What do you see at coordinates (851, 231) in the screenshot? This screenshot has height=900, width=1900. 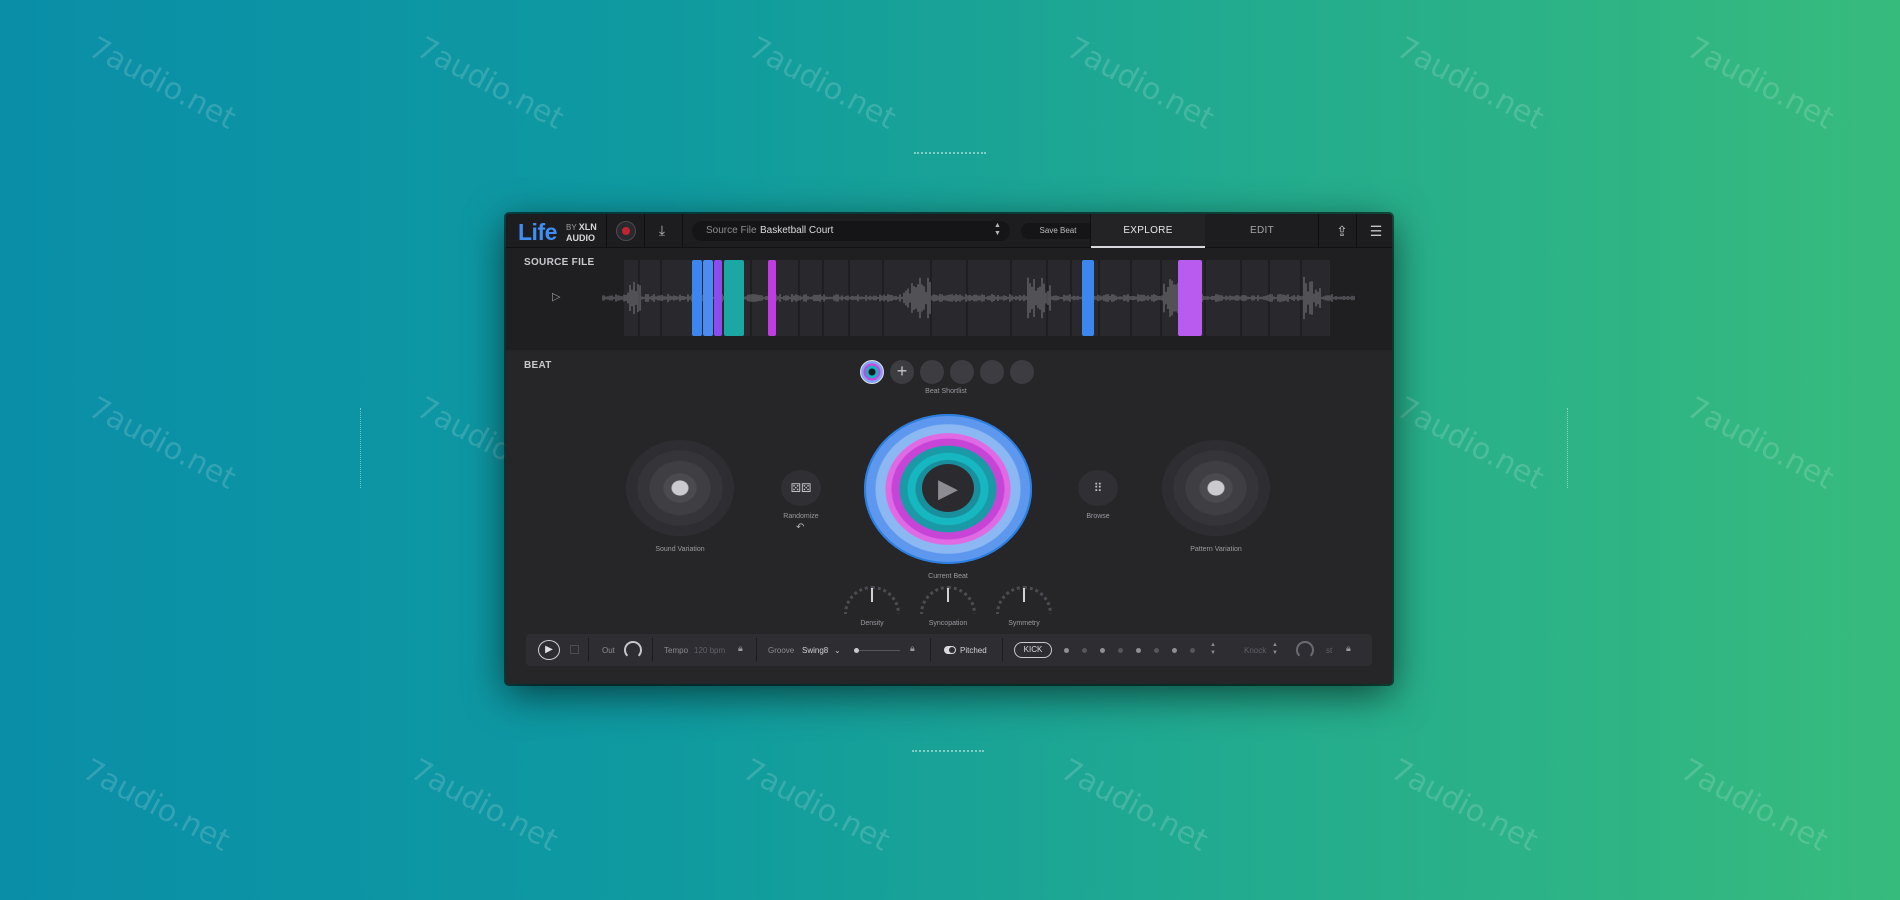 I see `source-file-selector: Source File Basketball Court ▲ ▼` at bounding box center [851, 231].